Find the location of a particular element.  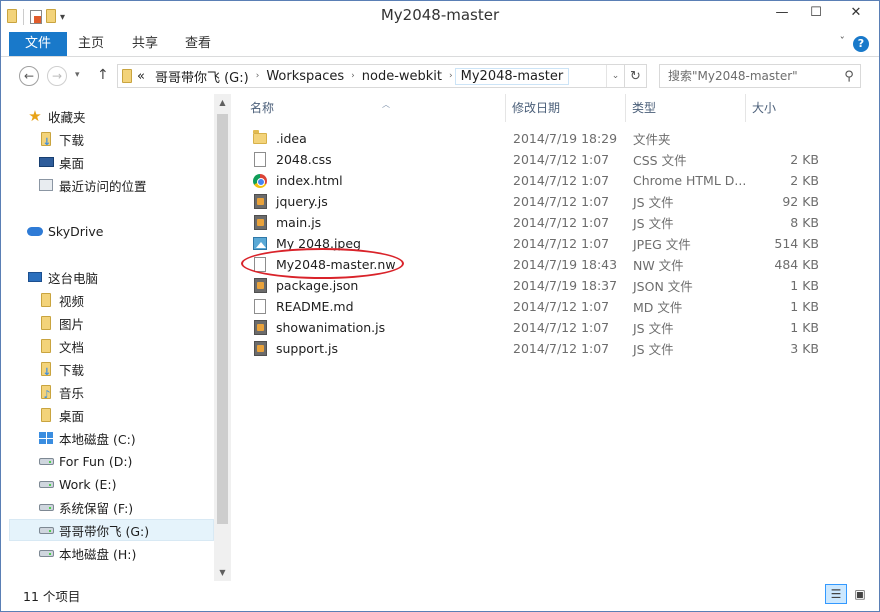

ribbon-expand-icon: ˇ is located at coordinates (843, 41).